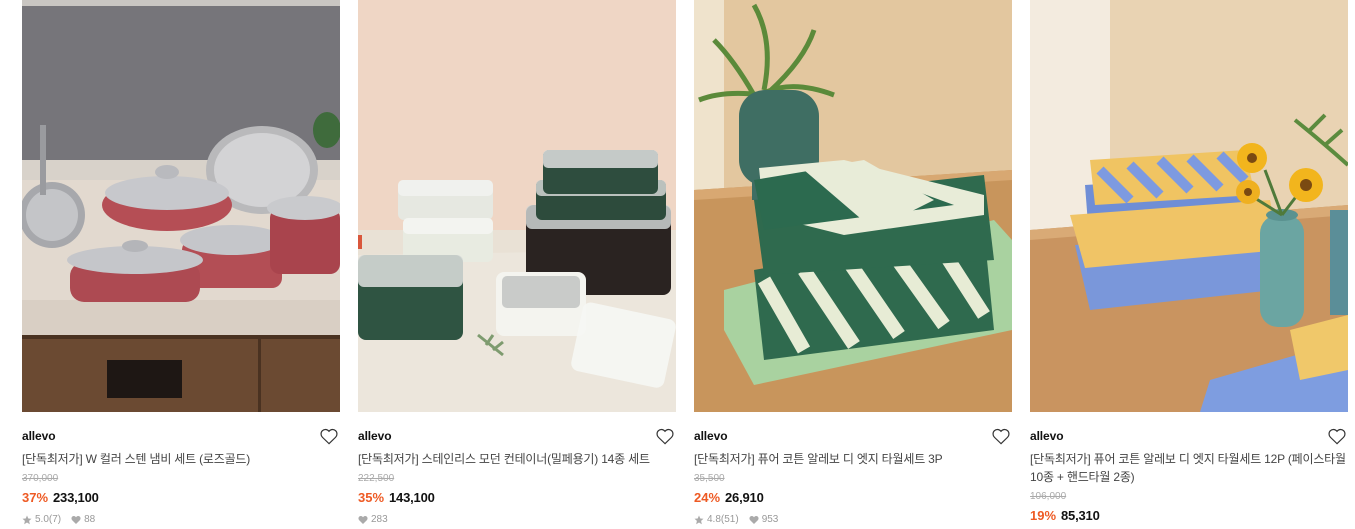  Describe the element at coordinates (376, 478) in the screenshot. I see `original-price: 222,500` at that location.